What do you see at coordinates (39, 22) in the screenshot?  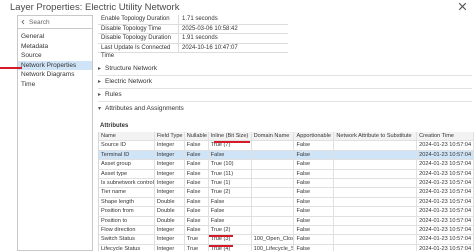 I see `search-placeholder: Search` at bounding box center [39, 22].